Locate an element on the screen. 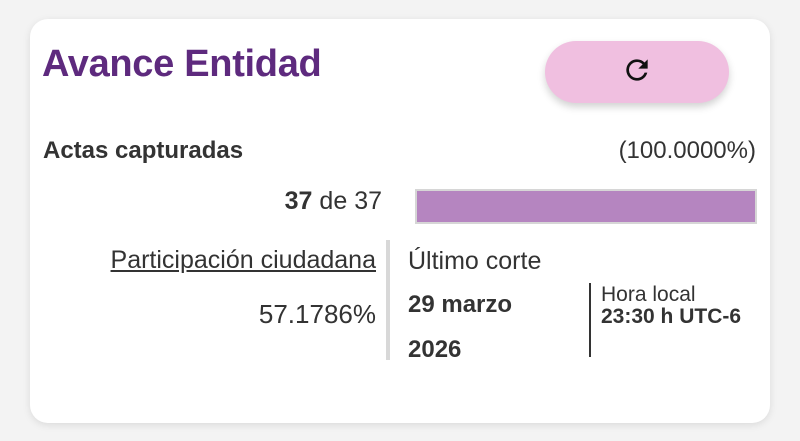  participacion-value: 57.1786% is located at coordinates (317, 314).